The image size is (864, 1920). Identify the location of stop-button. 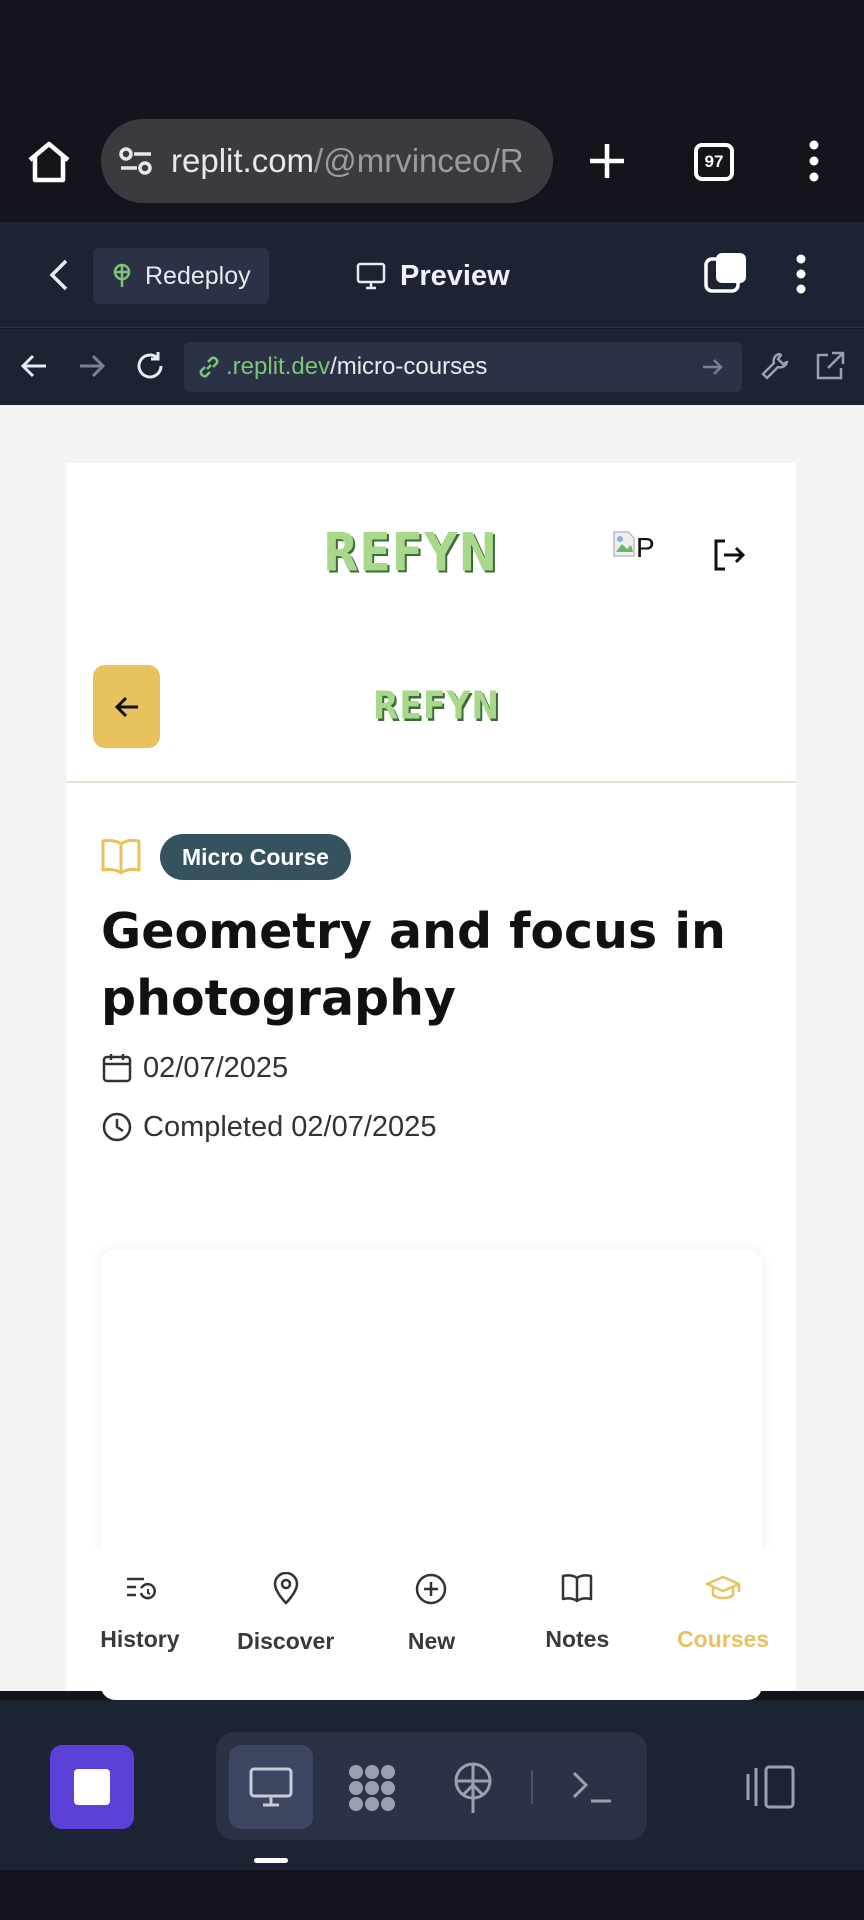
(92, 1787).